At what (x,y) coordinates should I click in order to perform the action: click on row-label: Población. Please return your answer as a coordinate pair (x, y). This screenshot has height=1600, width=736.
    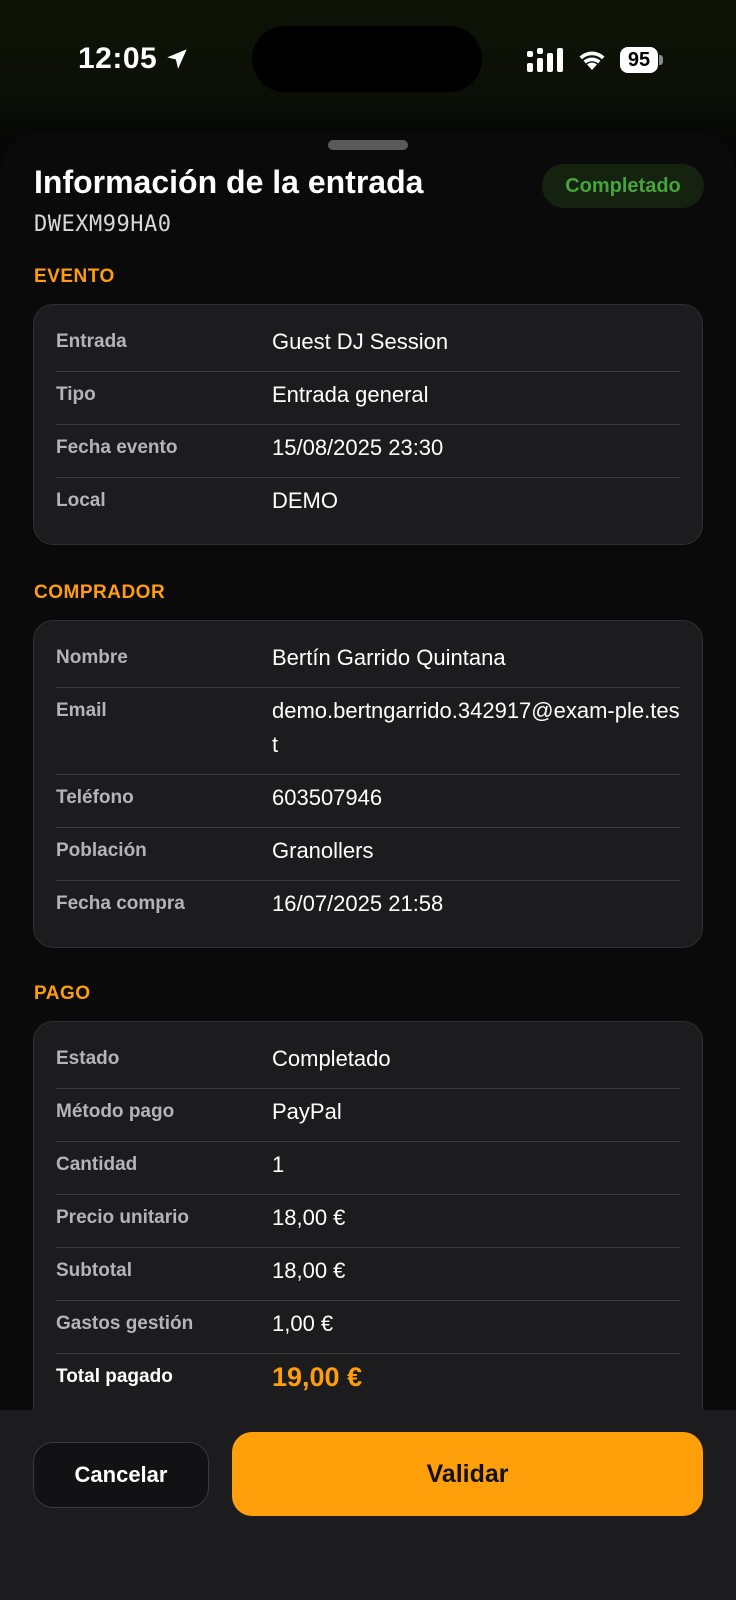
    Looking at the image, I should click on (101, 850).